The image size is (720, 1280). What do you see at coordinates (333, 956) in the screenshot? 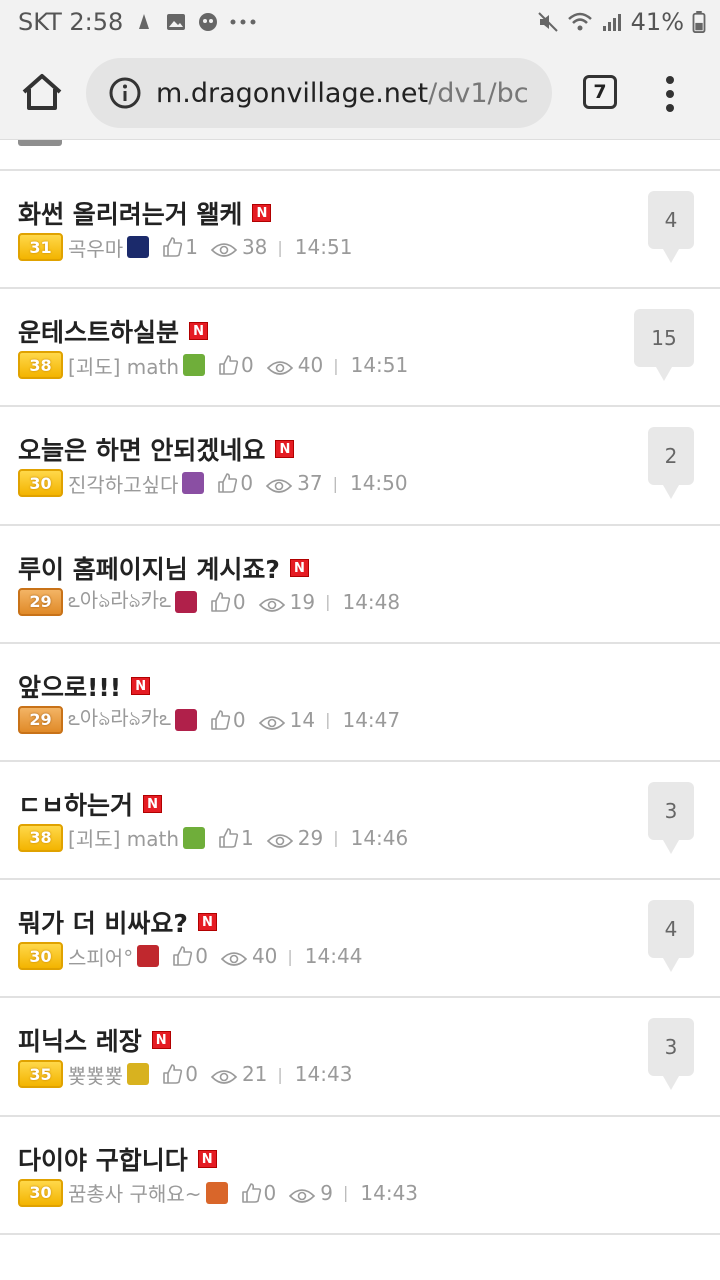
I see `post-time: 14:44` at bounding box center [333, 956].